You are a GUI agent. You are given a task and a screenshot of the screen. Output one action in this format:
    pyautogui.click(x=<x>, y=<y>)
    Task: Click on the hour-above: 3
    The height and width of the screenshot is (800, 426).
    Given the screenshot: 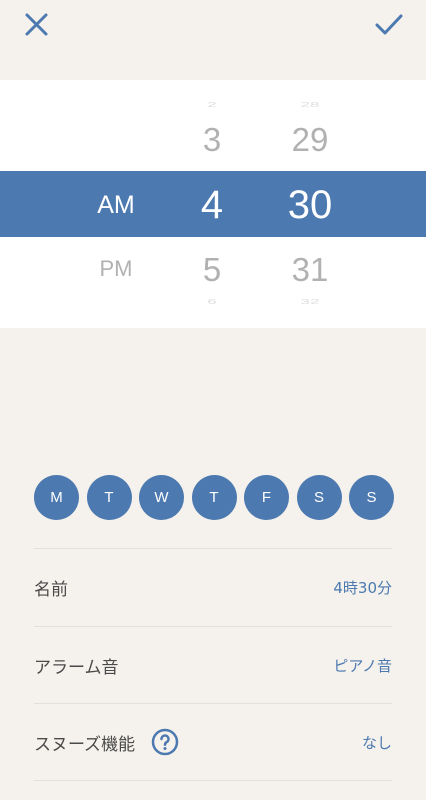 What is the action you would take?
    pyautogui.click(x=212, y=139)
    